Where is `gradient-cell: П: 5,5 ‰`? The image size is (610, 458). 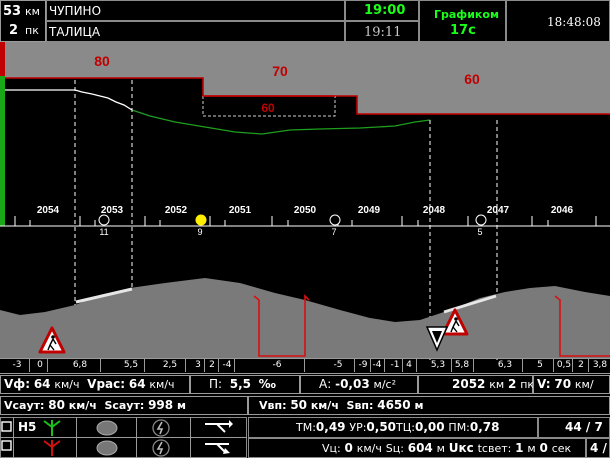
gradient-cell: П: 5,5 ‰ is located at coordinates (245, 384).